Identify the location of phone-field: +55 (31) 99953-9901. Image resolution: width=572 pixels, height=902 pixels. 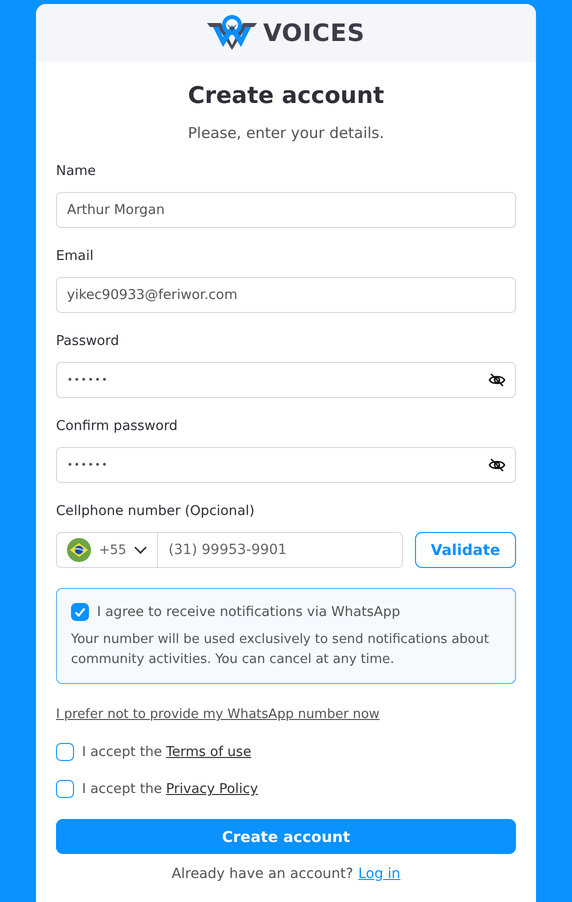
(229, 550).